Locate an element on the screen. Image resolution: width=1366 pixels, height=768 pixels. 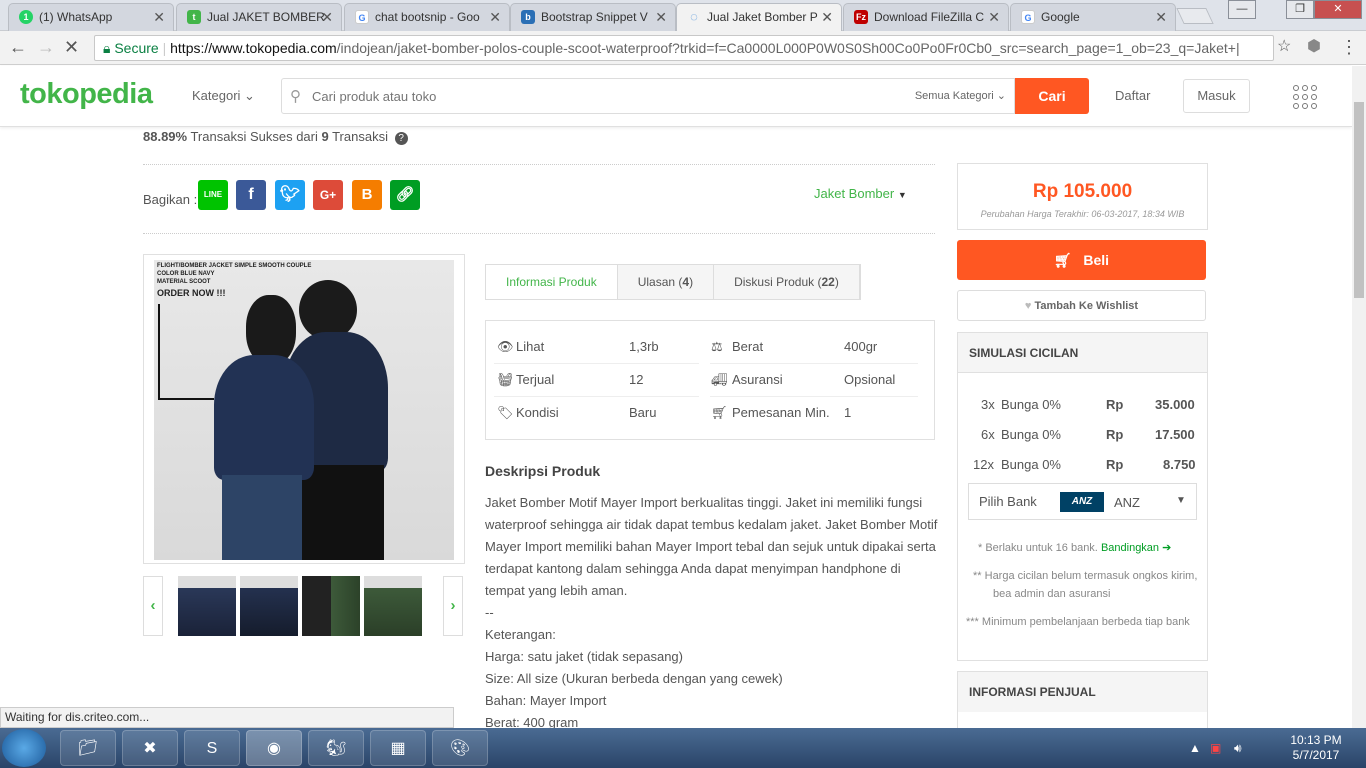
sublime-text-icon: S is located at coordinates (212, 748).